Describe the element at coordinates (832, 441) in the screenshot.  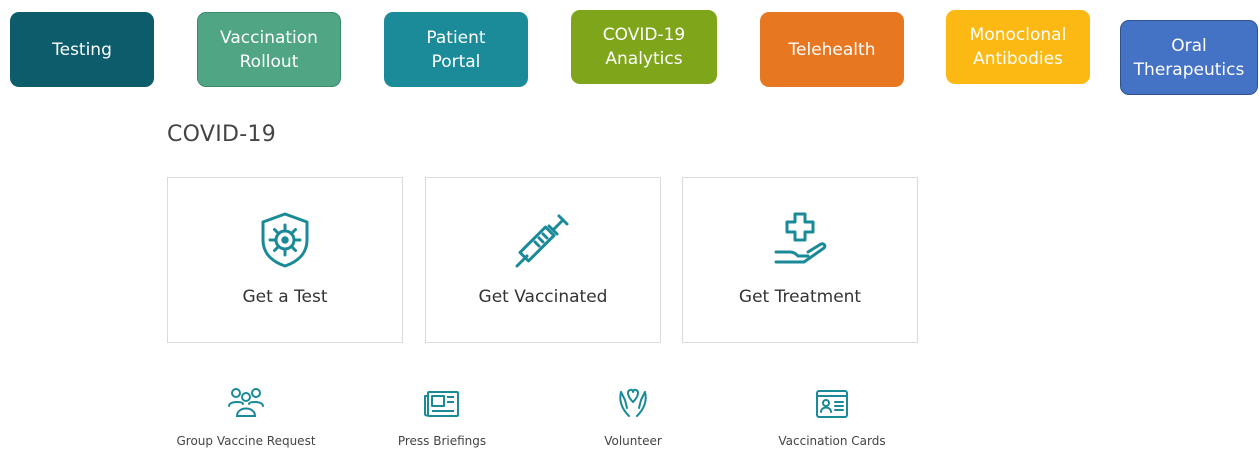
I see `vaccination-cards-label: Vaccination Cards` at that location.